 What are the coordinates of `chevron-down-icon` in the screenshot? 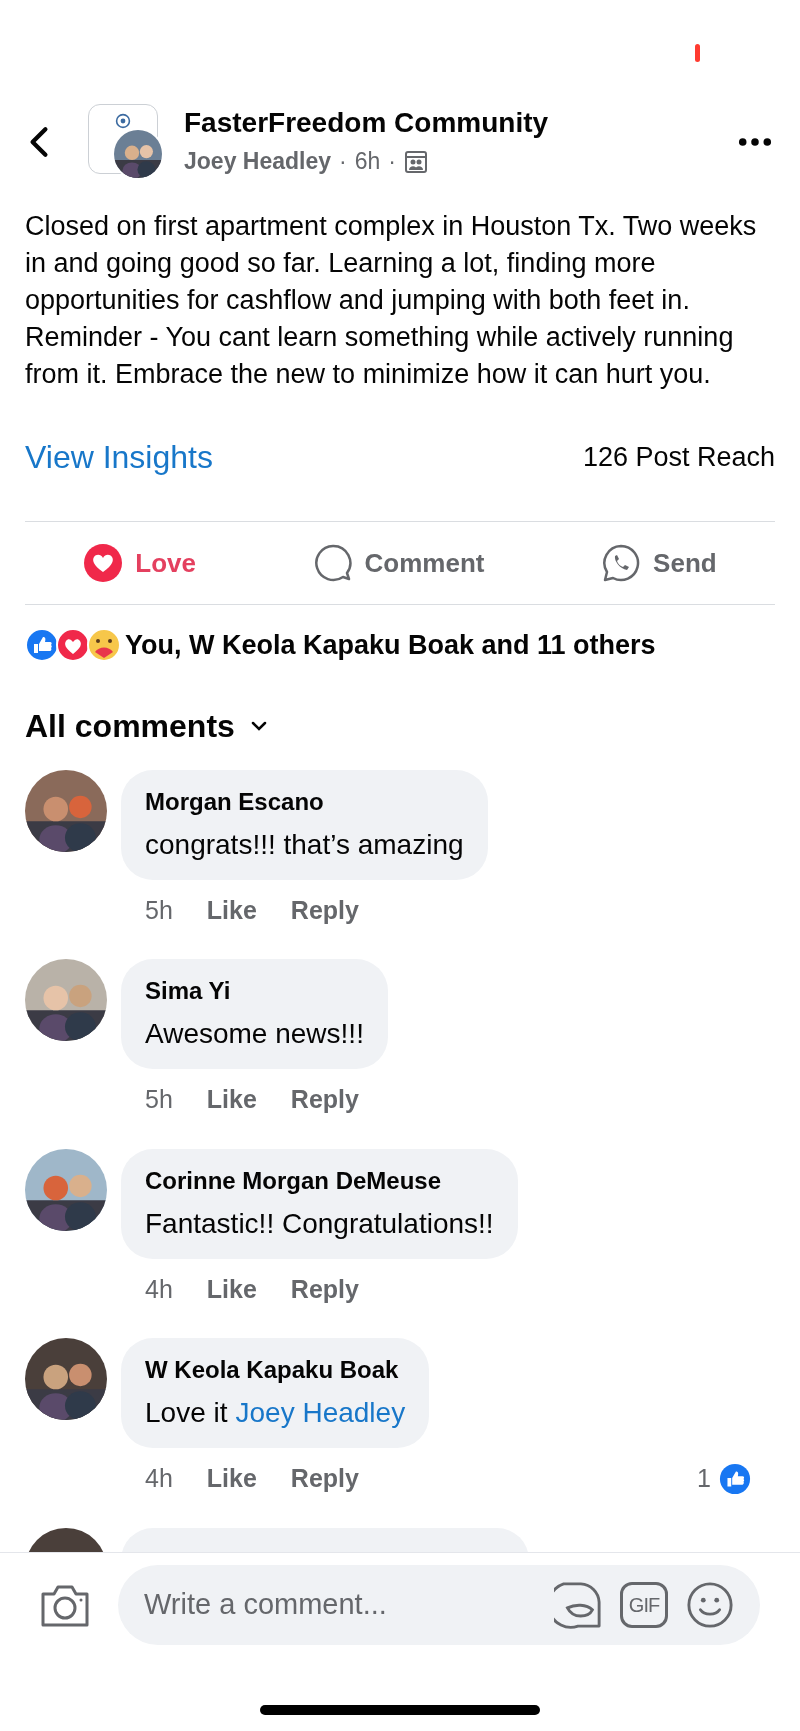 It's located at (258, 725).